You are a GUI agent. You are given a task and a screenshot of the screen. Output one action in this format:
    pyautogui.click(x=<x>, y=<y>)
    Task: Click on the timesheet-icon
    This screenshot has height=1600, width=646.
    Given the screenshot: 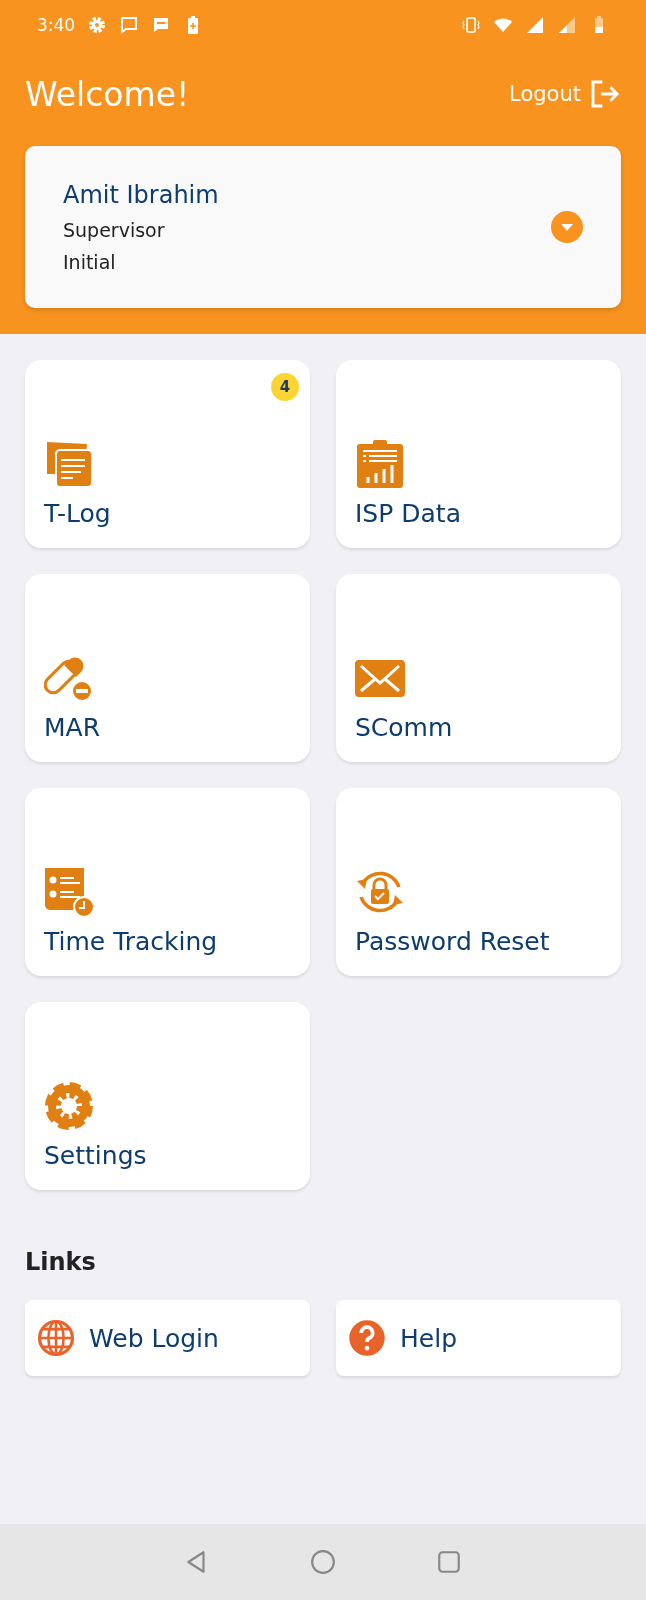 What is the action you would take?
    pyautogui.click(x=69, y=892)
    